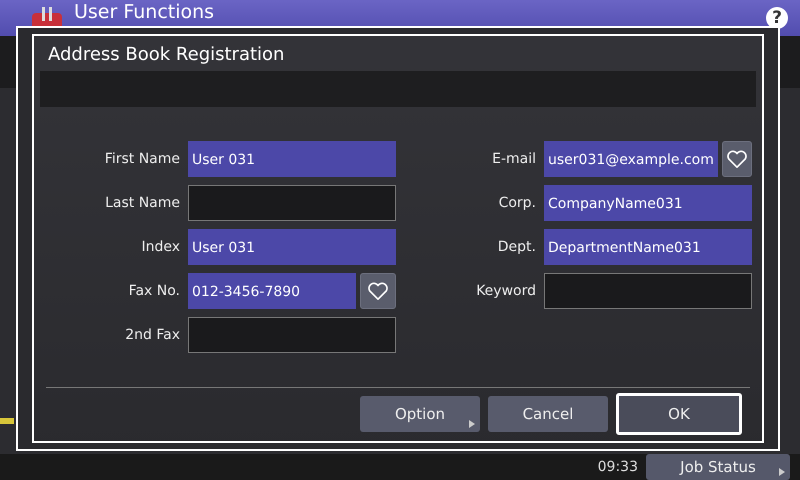  Describe the element at coordinates (648, 203) in the screenshot. I see `input-field: CompanyName031` at that location.